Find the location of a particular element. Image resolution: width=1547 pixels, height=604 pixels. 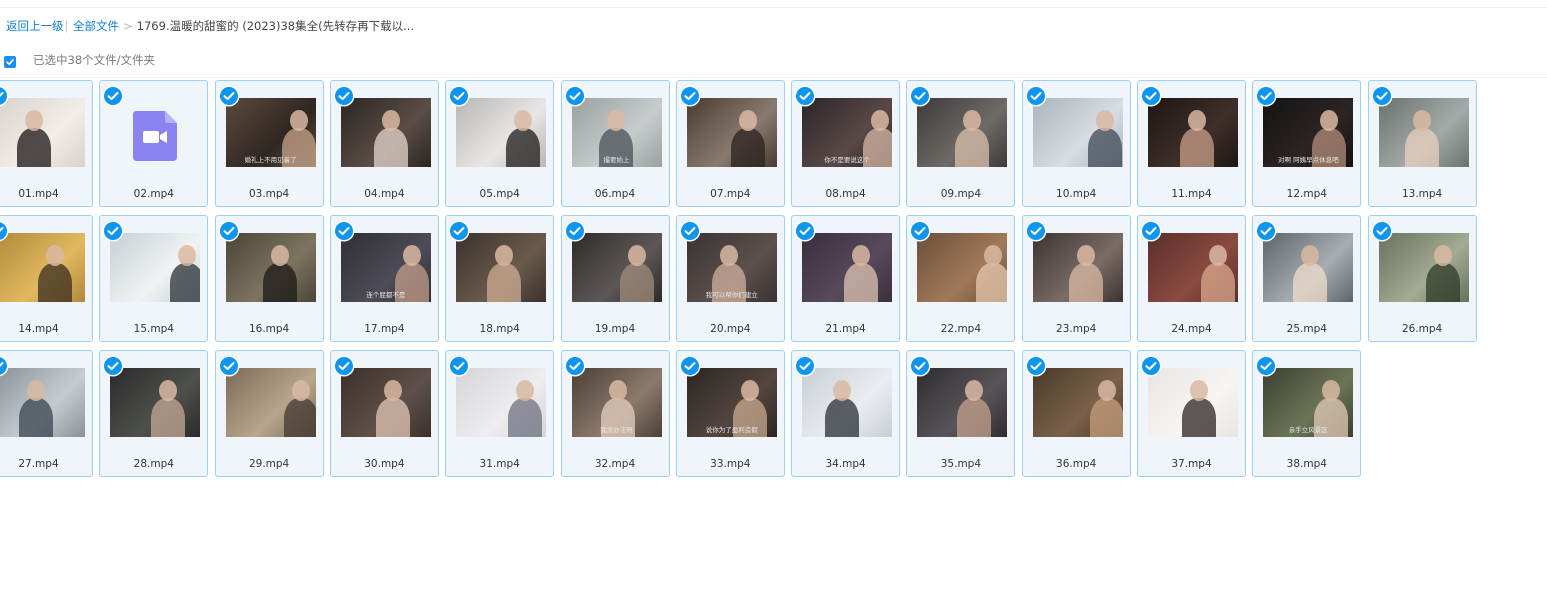

file-tile: 01.mp4 is located at coordinates (46, 143).